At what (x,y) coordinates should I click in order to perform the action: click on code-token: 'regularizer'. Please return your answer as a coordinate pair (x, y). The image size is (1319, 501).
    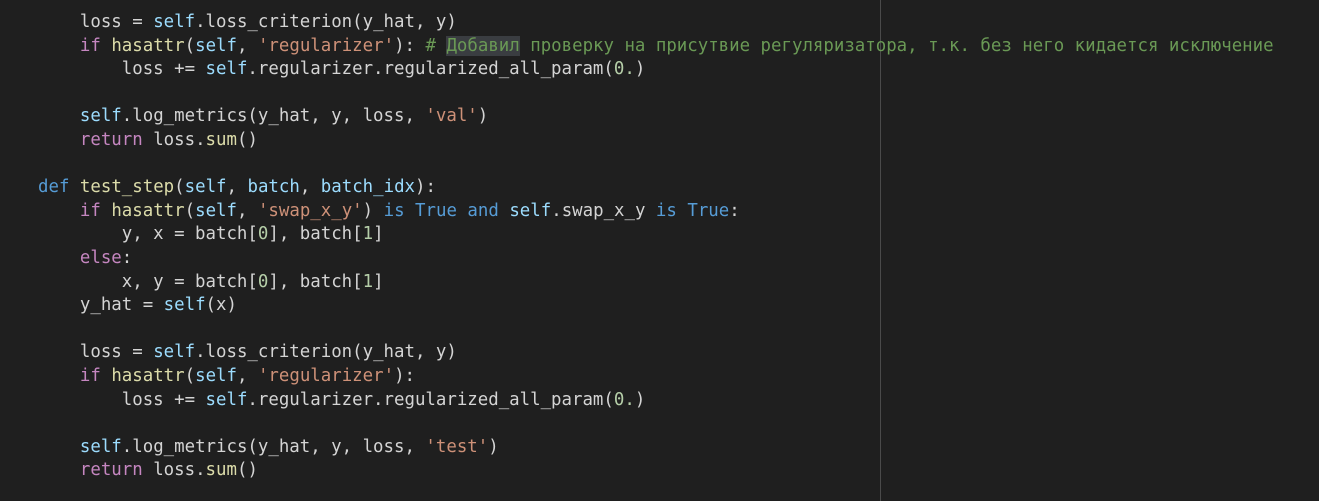
    Looking at the image, I should click on (326, 376).